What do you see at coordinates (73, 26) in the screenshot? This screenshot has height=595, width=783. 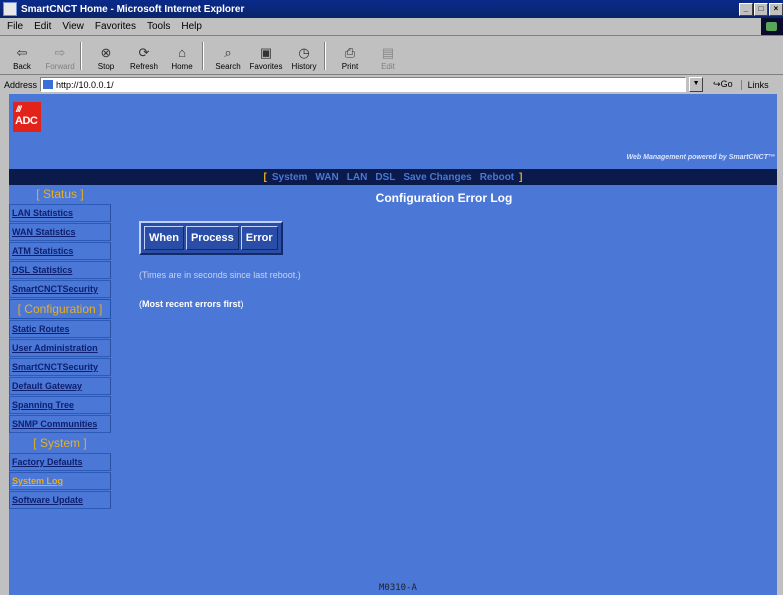 I see `menu-view: View` at bounding box center [73, 26].